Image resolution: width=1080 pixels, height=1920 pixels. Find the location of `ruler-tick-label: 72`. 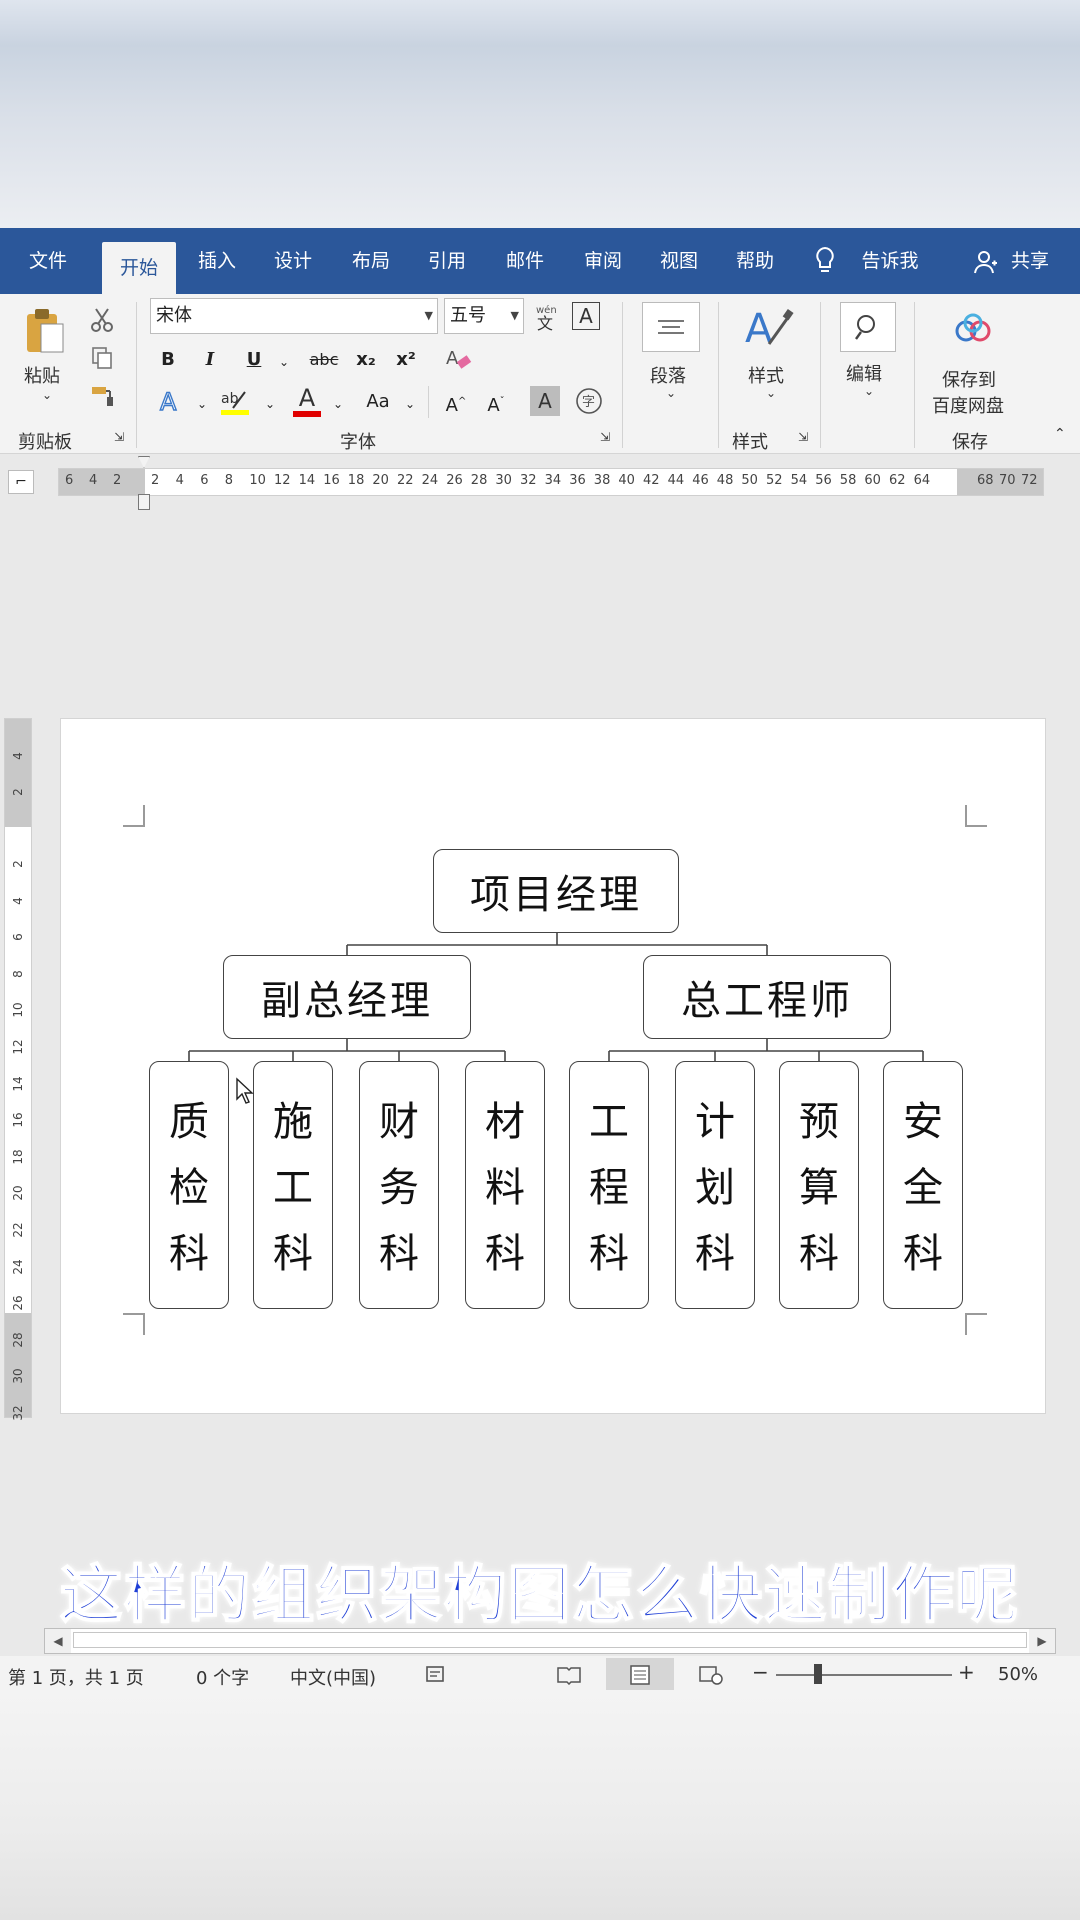

ruler-tick-label: 72 is located at coordinates (1029, 480).